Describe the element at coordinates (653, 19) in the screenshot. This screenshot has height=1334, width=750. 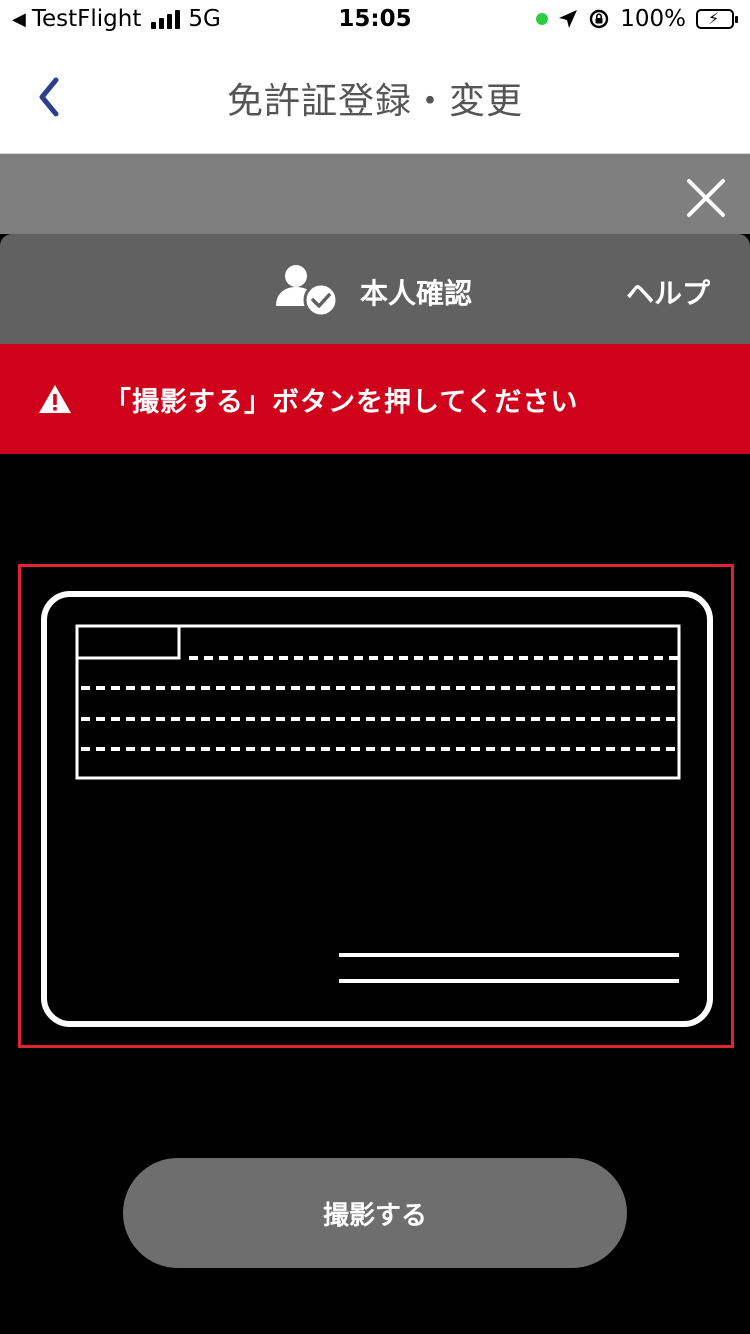
I see `battery-label: 100%` at that location.